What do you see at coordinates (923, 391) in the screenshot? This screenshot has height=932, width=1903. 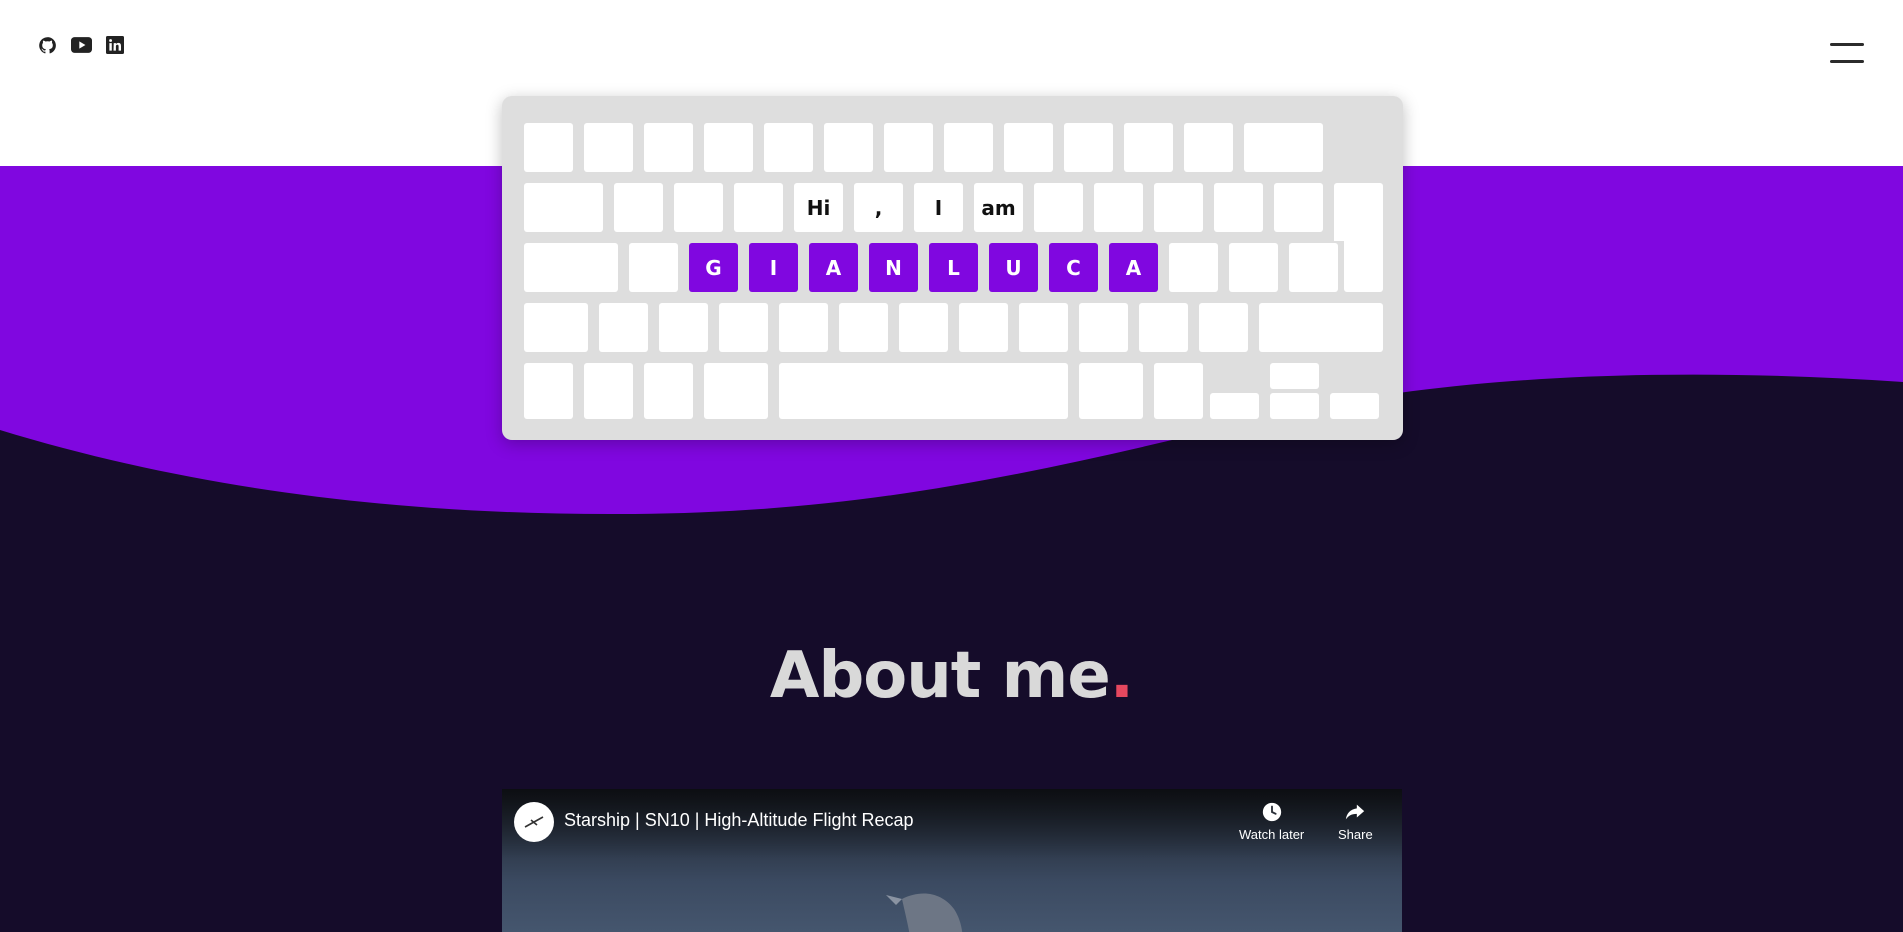 I see `spacebar-key` at bounding box center [923, 391].